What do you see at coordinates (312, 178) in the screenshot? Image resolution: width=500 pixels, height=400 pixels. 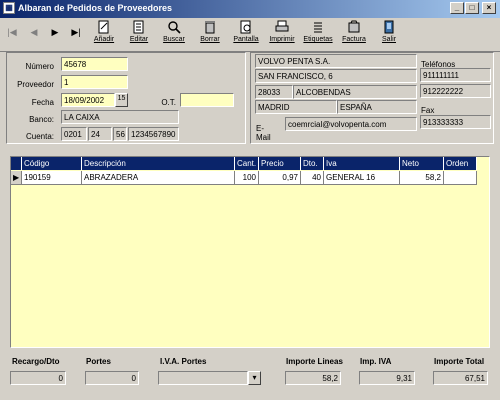 I see `table-cell-dto: 40` at bounding box center [312, 178].